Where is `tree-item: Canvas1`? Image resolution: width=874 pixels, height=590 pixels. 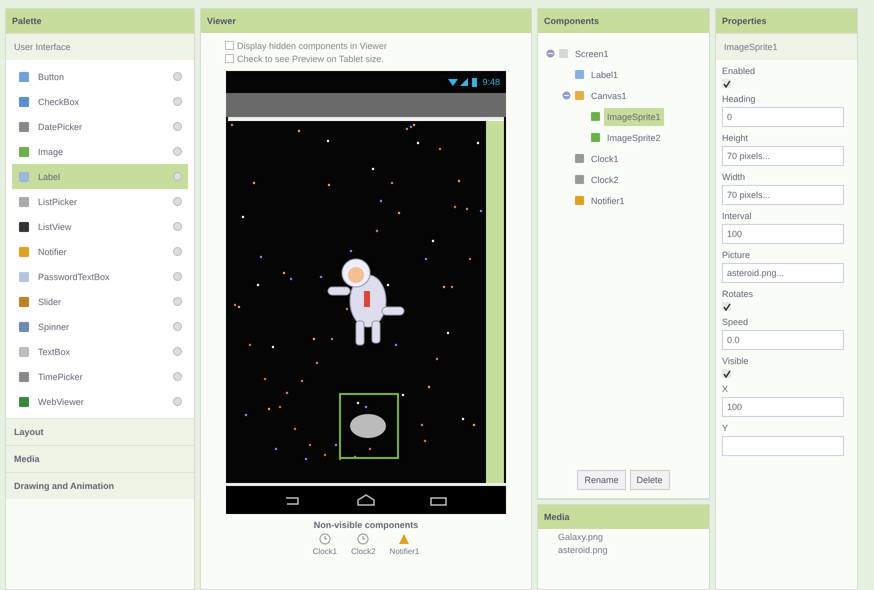 tree-item: Canvas1 is located at coordinates (609, 95).